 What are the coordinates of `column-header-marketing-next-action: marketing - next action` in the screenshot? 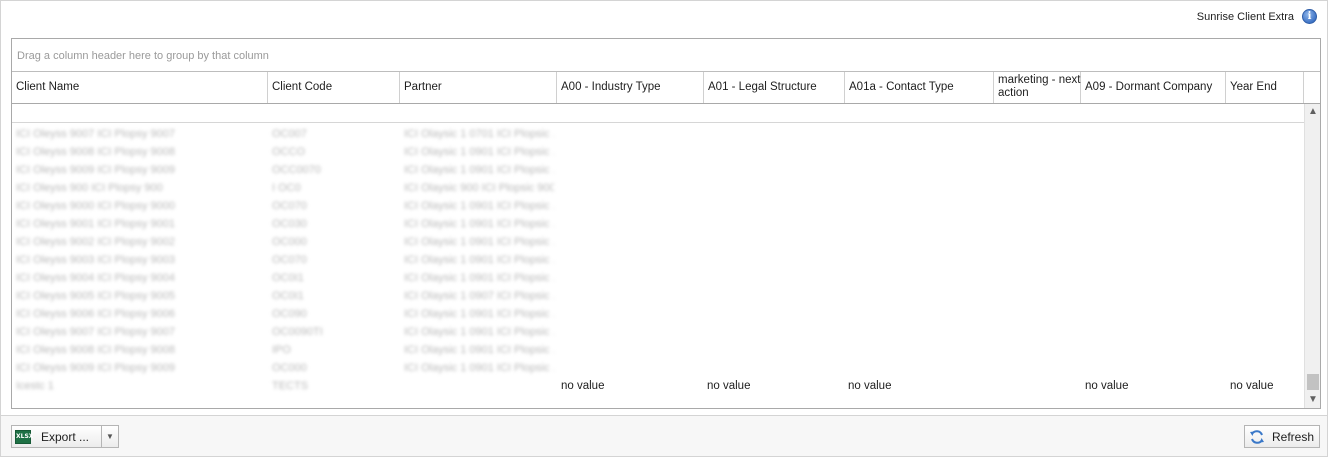 It's located at (1037, 87).